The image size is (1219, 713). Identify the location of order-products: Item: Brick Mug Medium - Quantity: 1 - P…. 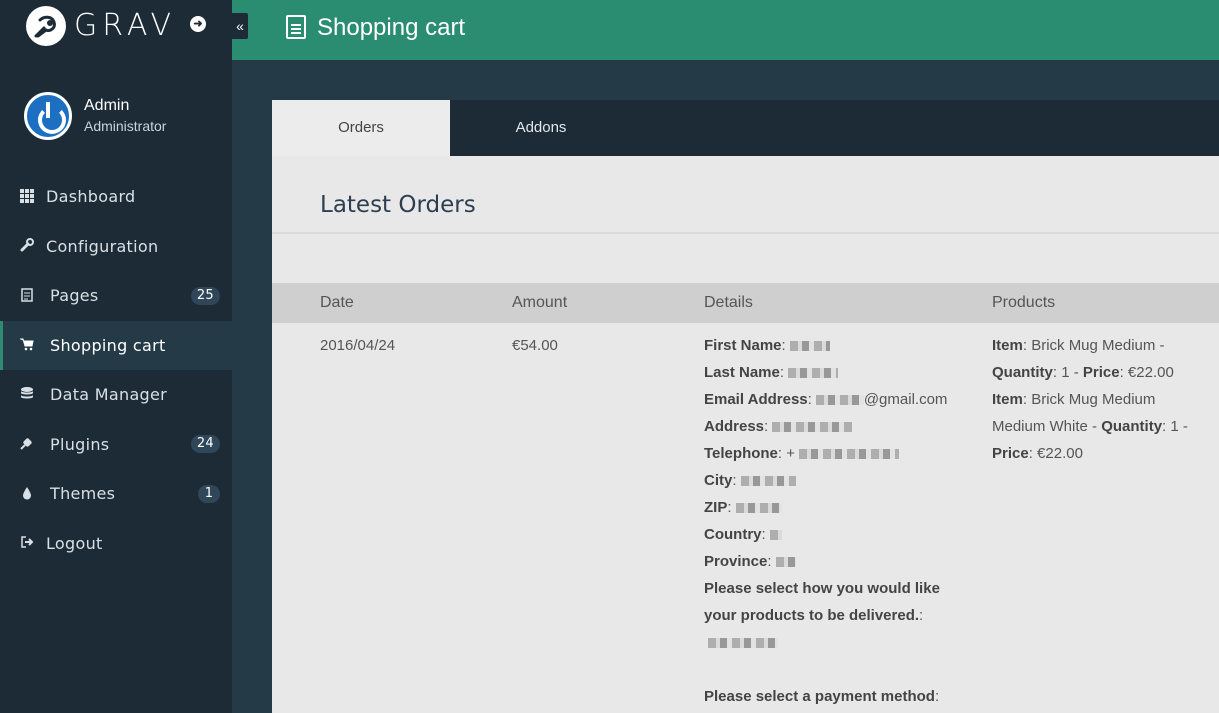
(1090, 399).